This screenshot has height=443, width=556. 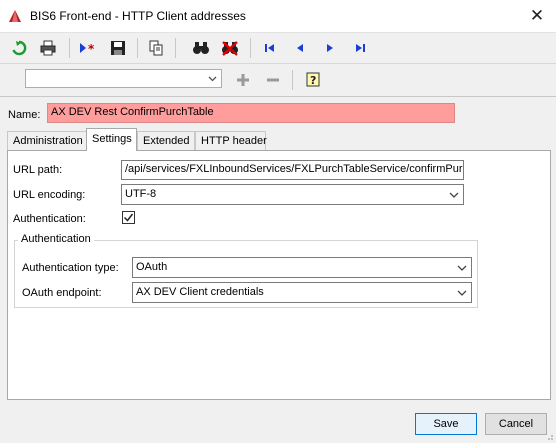 What do you see at coordinates (292, 194) in the screenshot?
I see `url-encoding-select: UTF-8` at bounding box center [292, 194].